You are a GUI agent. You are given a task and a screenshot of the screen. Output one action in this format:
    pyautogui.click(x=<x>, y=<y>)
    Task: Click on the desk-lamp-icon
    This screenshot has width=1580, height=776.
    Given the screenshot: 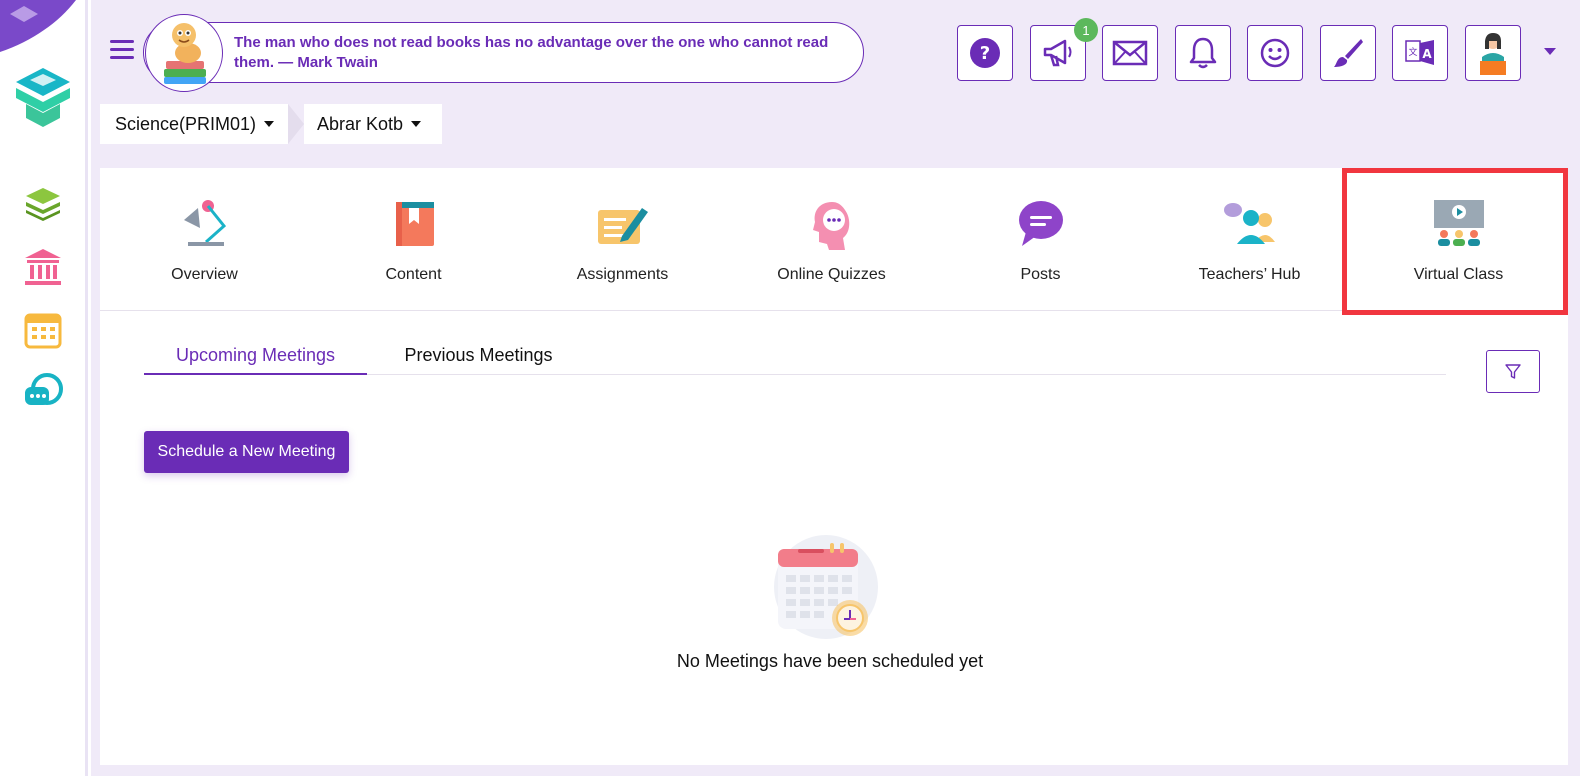 What is the action you would take?
    pyautogui.click(x=205, y=223)
    